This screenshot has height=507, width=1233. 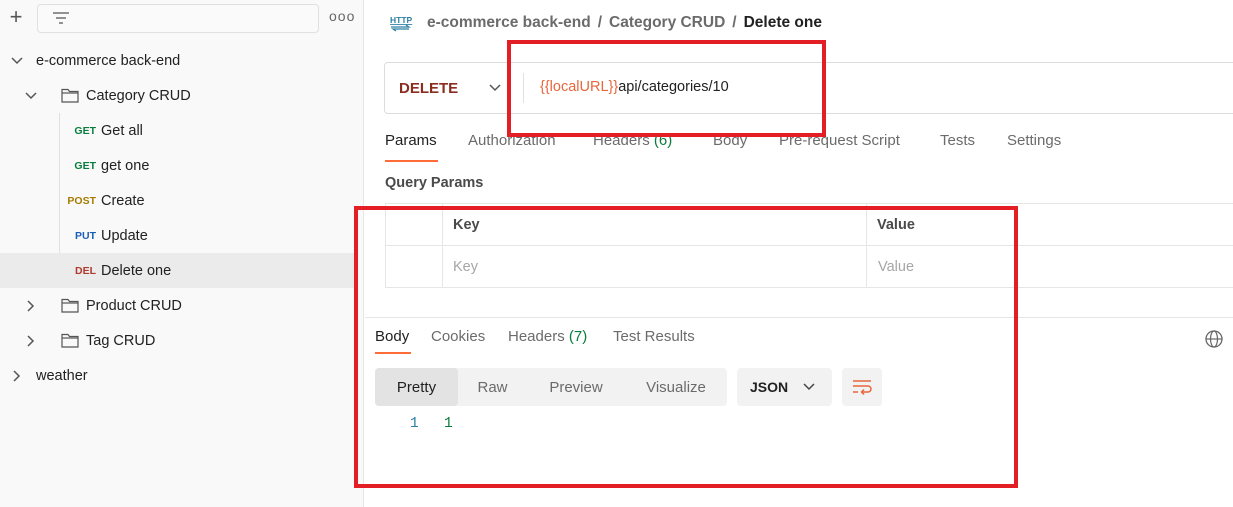 What do you see at coordinates (411, 161) in the screenshot?
I see `active-tab-indicator` at bounding box center [411, 161].